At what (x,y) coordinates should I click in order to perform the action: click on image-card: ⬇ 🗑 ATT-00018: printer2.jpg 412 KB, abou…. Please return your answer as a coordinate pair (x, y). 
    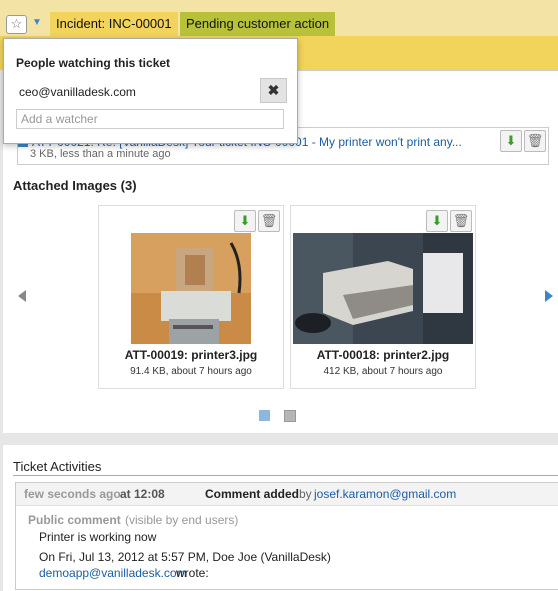
    Looking at the image, I should click on (383, 297).